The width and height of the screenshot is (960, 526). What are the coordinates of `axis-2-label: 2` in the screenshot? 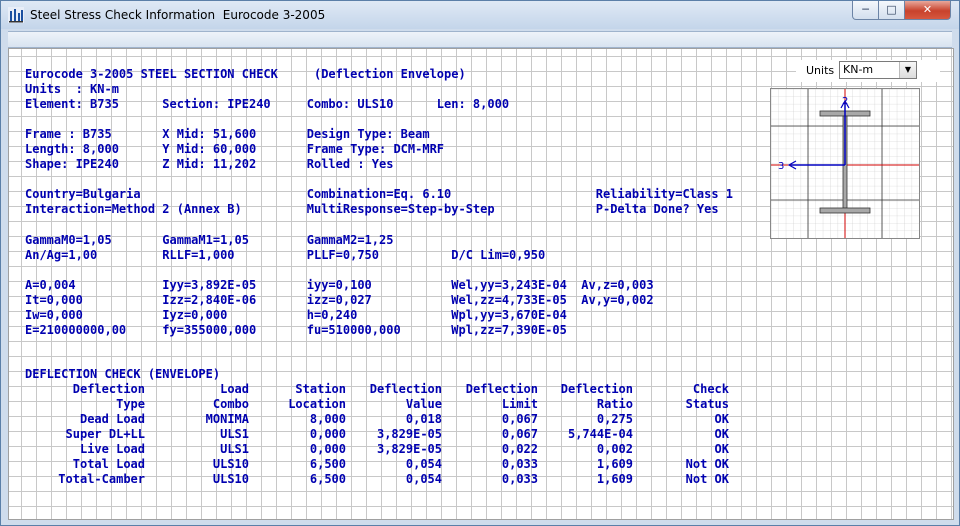 It's located at (845, 101).